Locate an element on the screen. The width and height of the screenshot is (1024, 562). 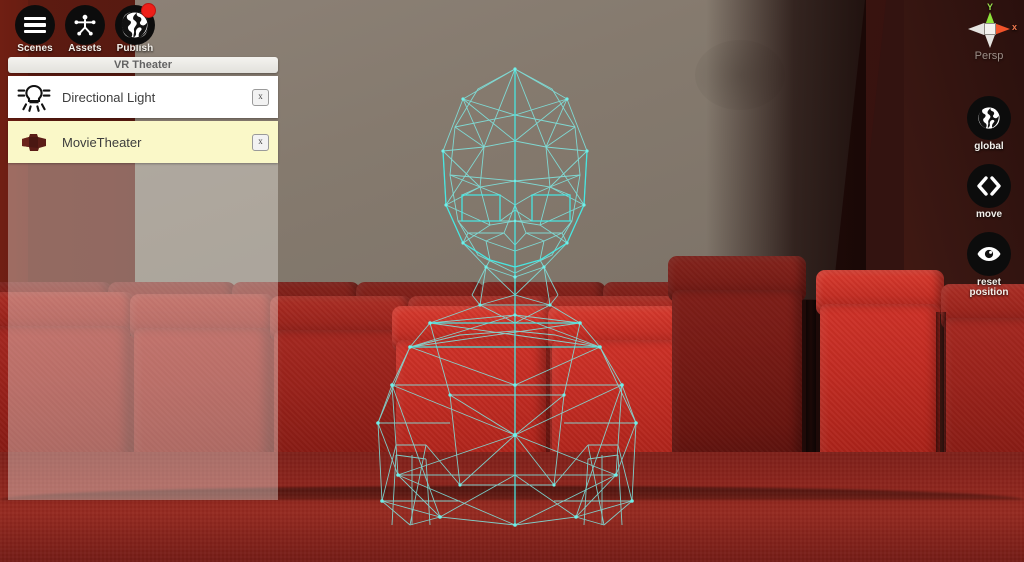
list-item-movietheater: MovieTheater x is located at coordinates (143, 142).